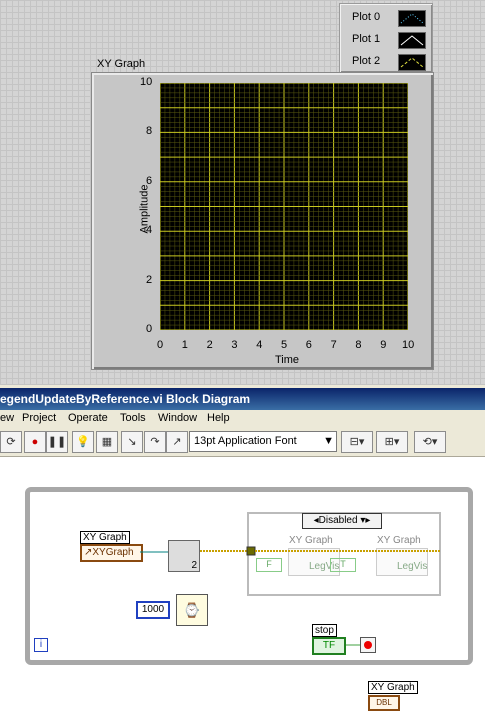 This screenshot has height=720, width=485. I want to click on reorder-icon: ⟲▾, so click(430, 442).